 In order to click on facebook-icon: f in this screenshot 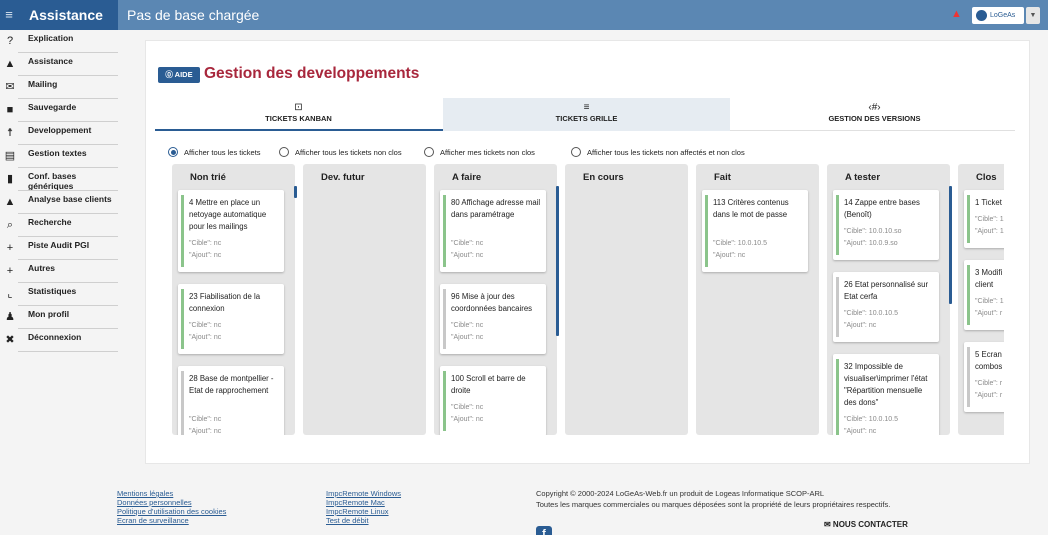, I will do `click(544, 530)`.